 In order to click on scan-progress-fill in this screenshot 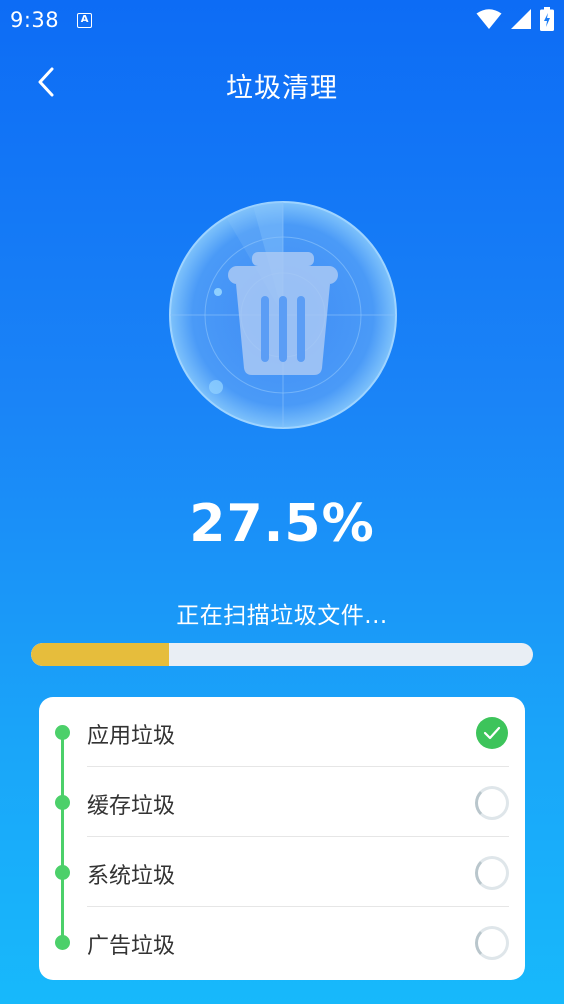, I will do `click(100, 654)`.